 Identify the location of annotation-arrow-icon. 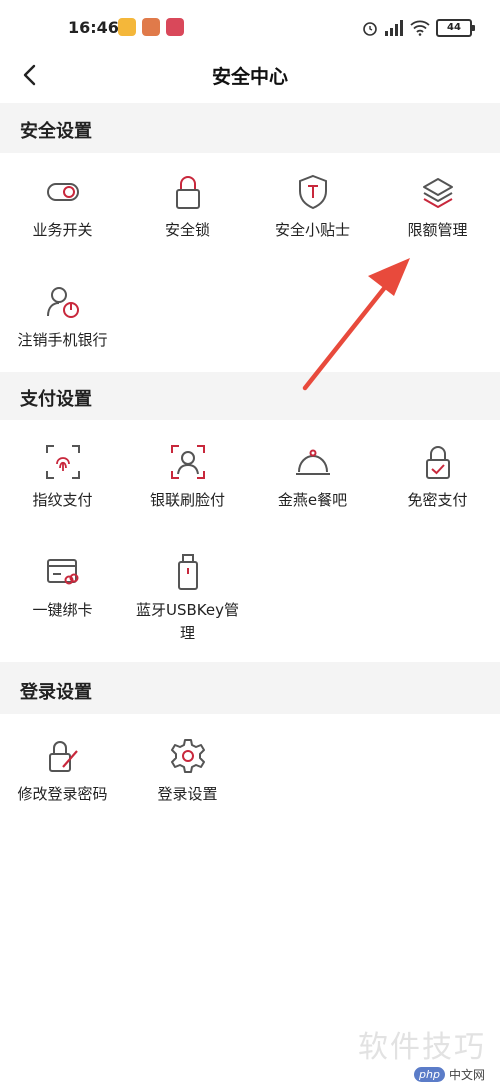
(356, 324).